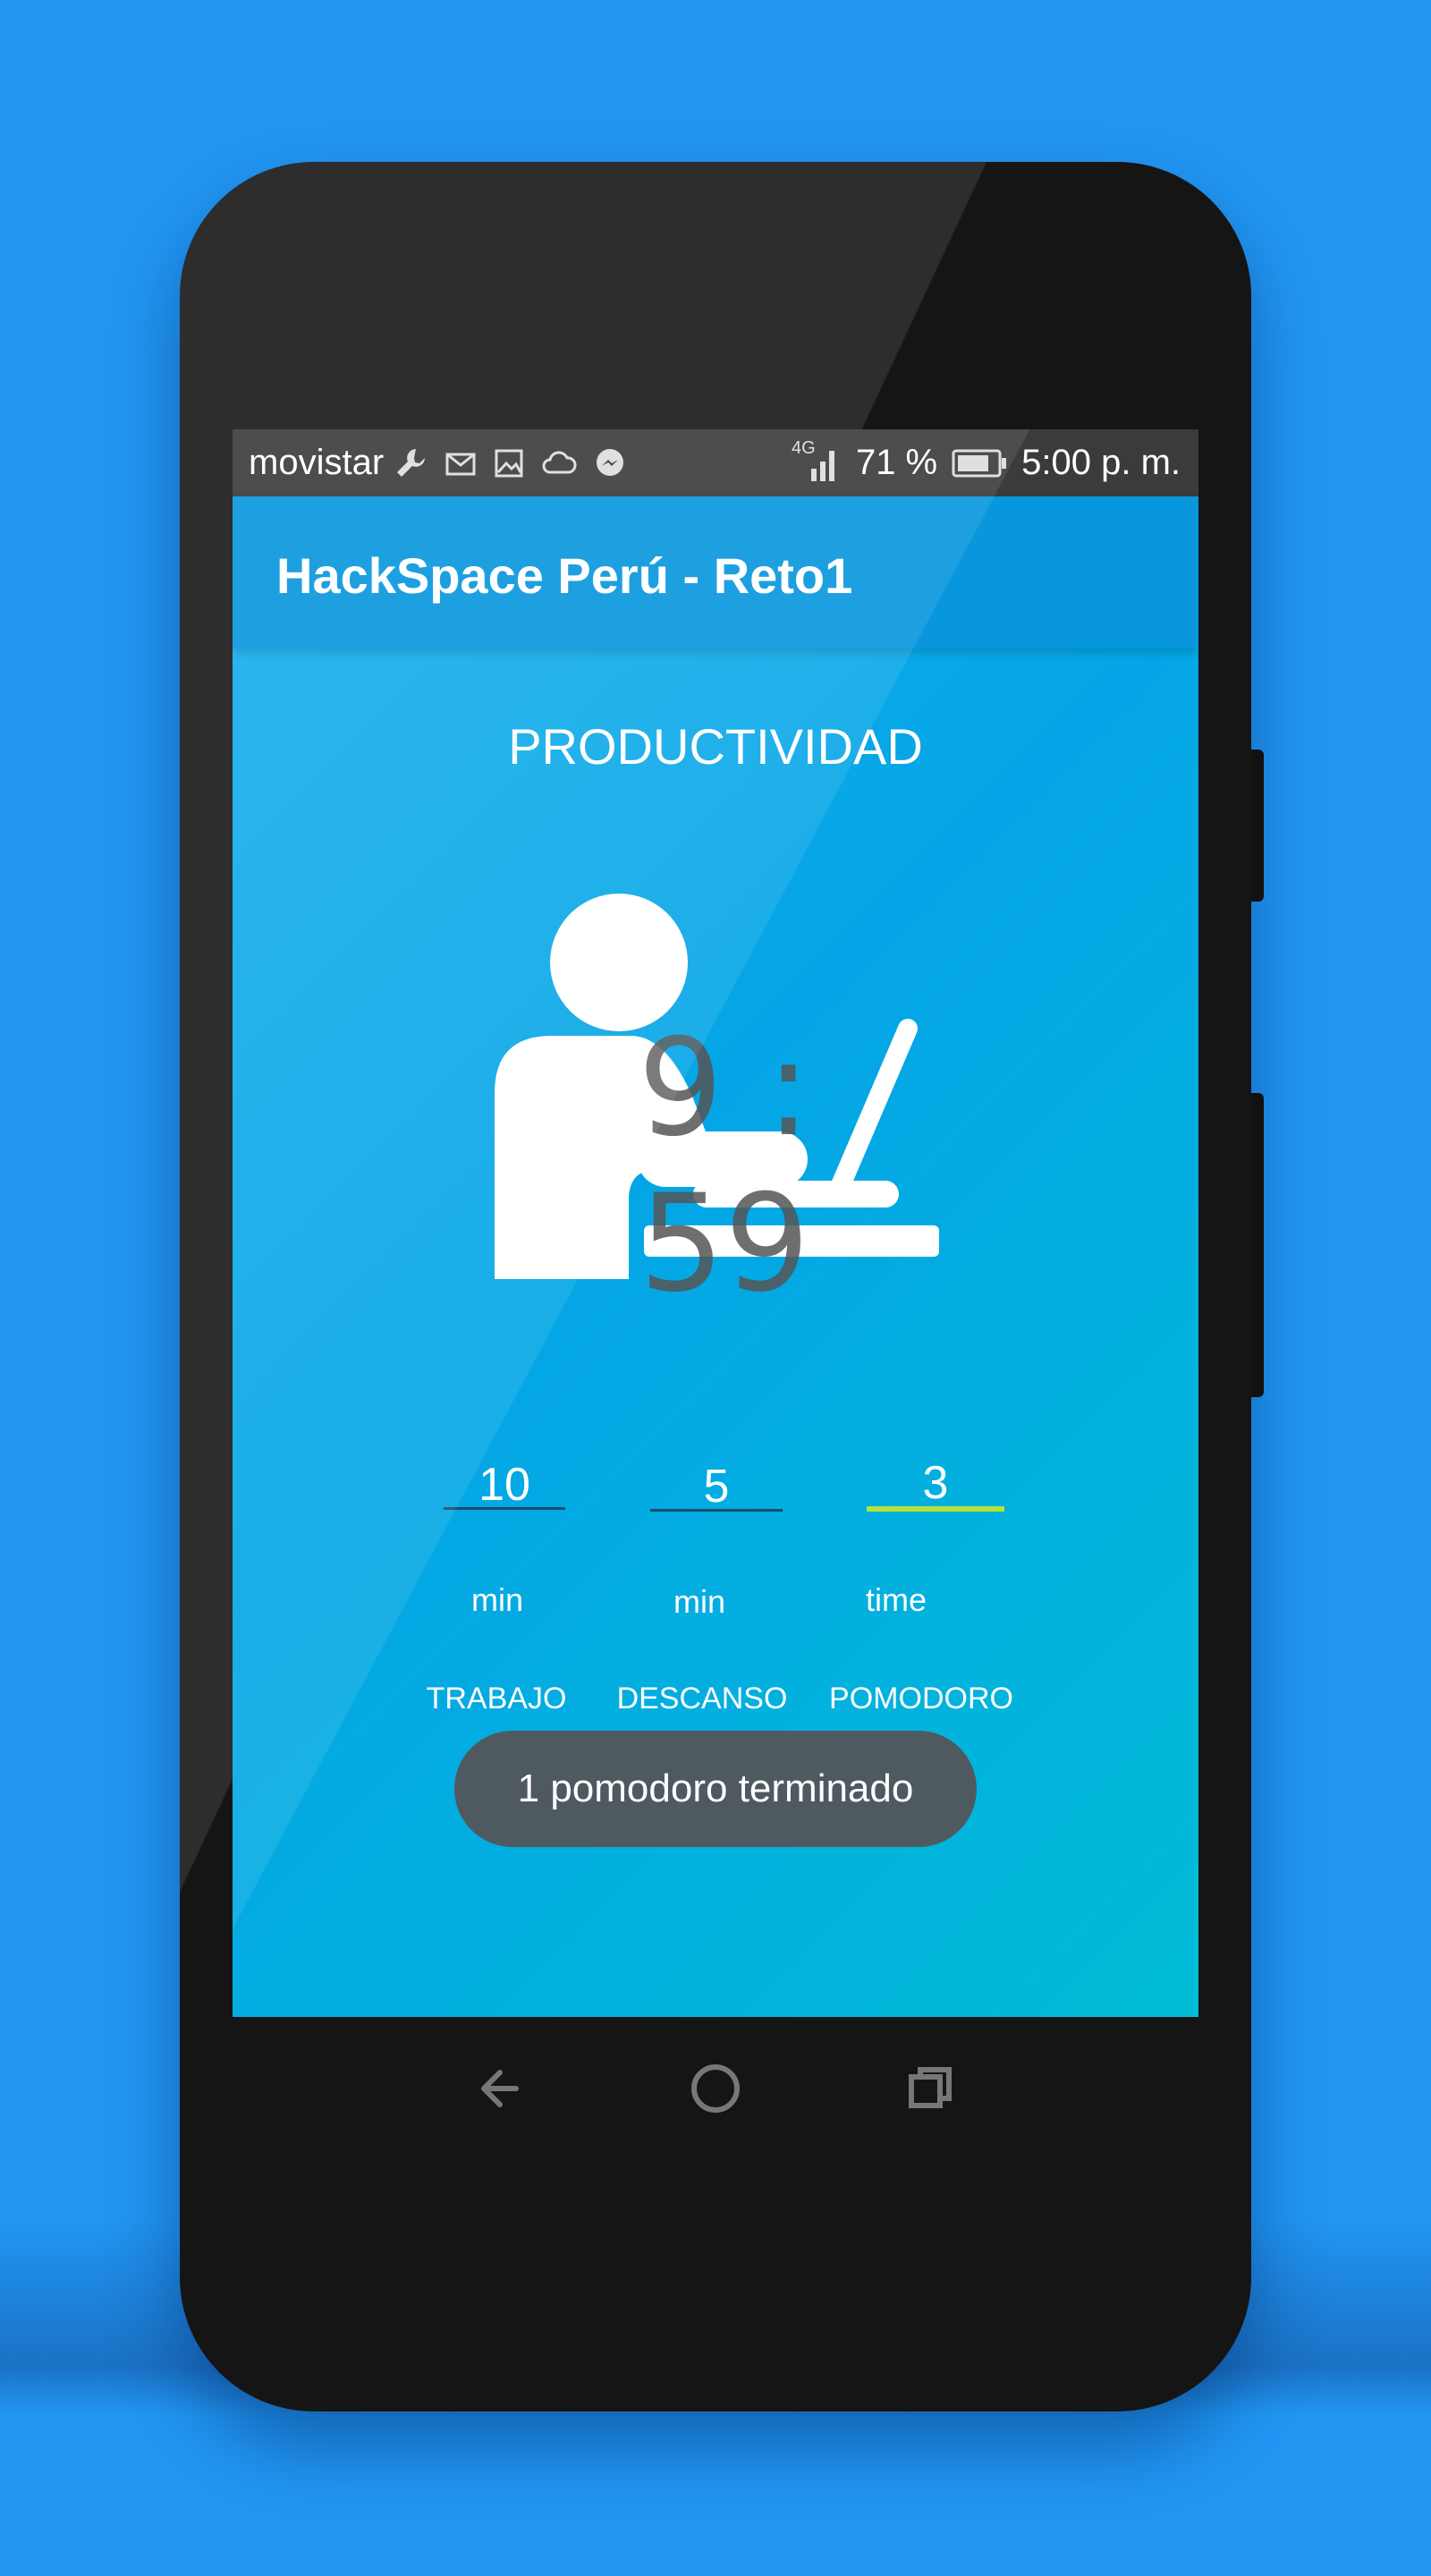 The image size is (1431, 2576). Describe the element at coordinates (504, 1508) in the screenshot. I see `work-input-underline` at that location.